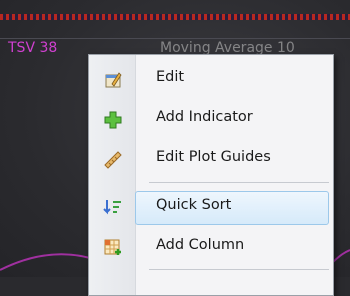  I want to click on menu-item-label: Edit Plot Guides, so click(213, 157).